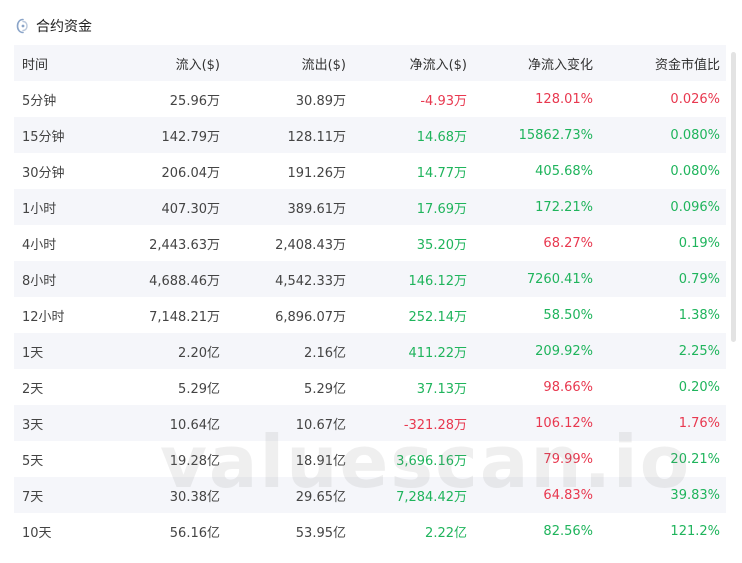 The width and height of the screenshot is (742, 563). Describe the element at coordinates (33, 425) in the screenshot. I see `cell-time: 3天` at that location.